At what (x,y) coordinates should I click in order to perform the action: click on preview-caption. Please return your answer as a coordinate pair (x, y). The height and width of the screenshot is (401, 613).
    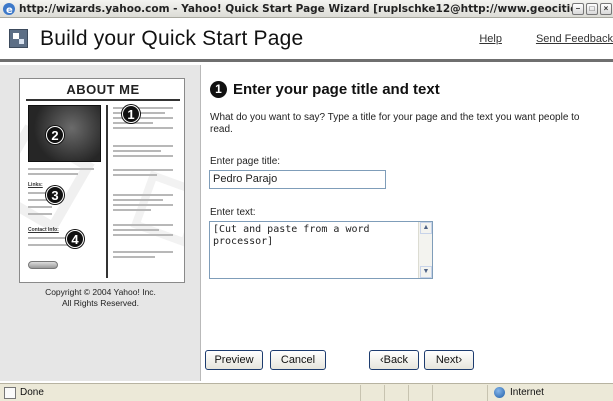
    Looking at the image, I should click on (61, 171).